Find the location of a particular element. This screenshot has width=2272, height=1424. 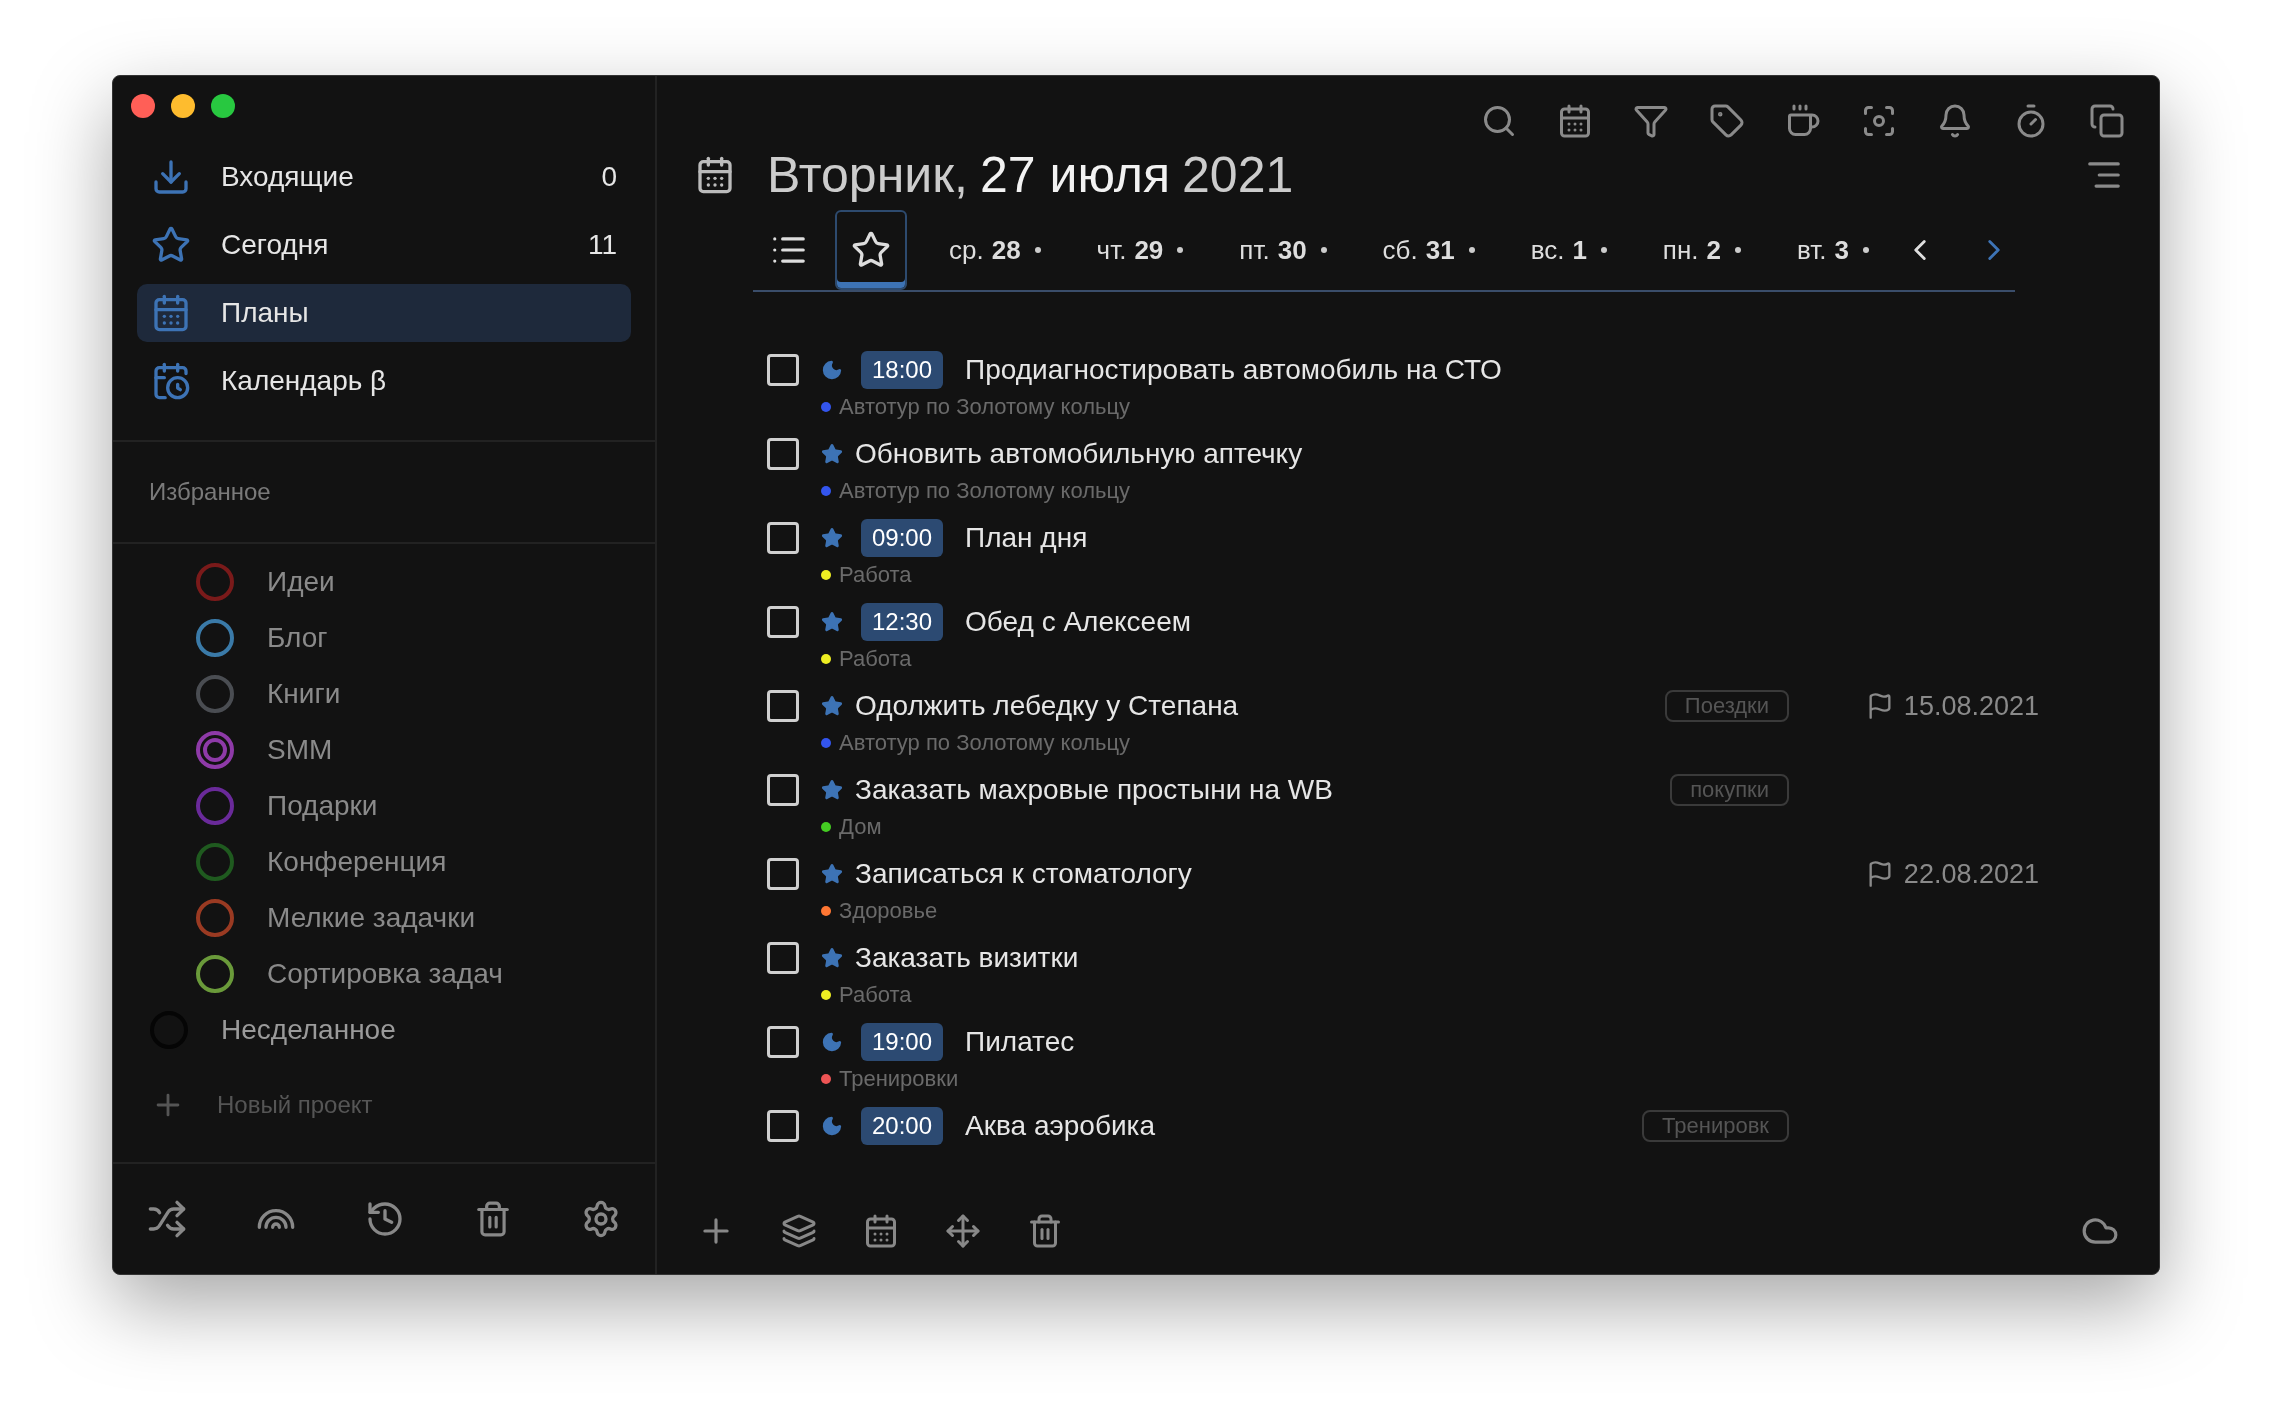

sidebar-item-label: Календарь β is located at coordinates (304, 381).